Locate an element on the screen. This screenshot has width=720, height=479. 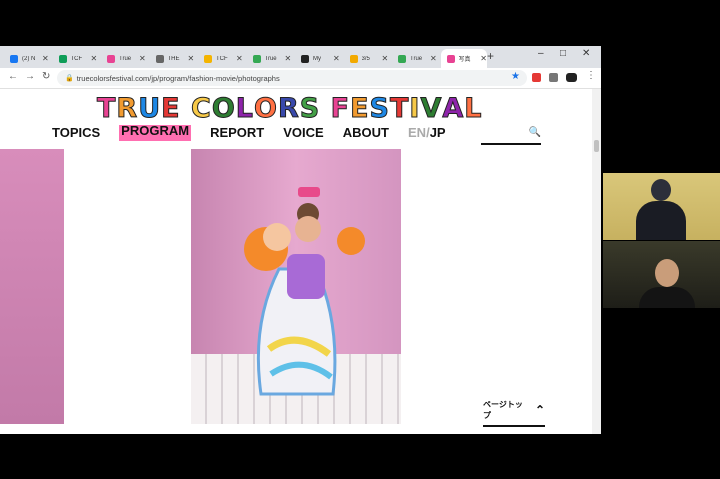
main-nav: TOPICS PROGRAM REPORT VOICE ABOUT is located at coordinates (220, 132).